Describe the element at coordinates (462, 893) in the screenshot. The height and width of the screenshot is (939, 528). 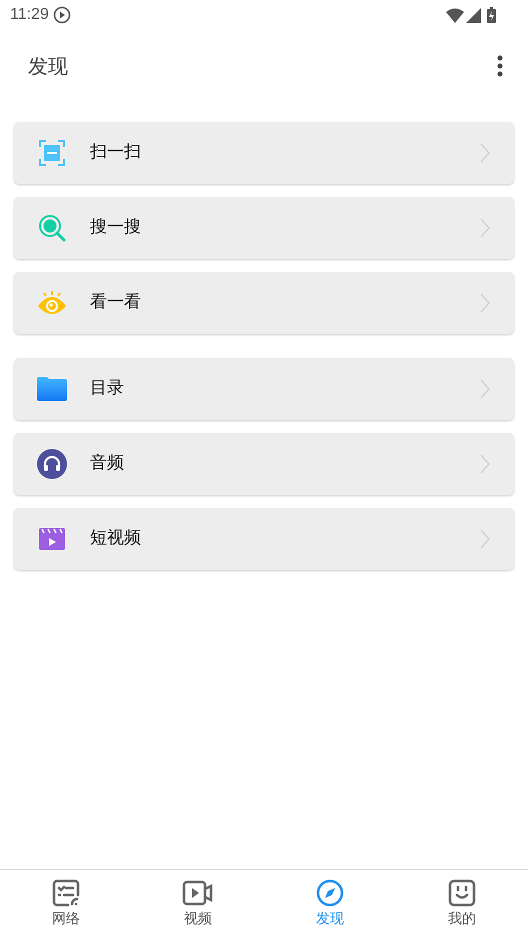
I see `smiley-icon` at that location.